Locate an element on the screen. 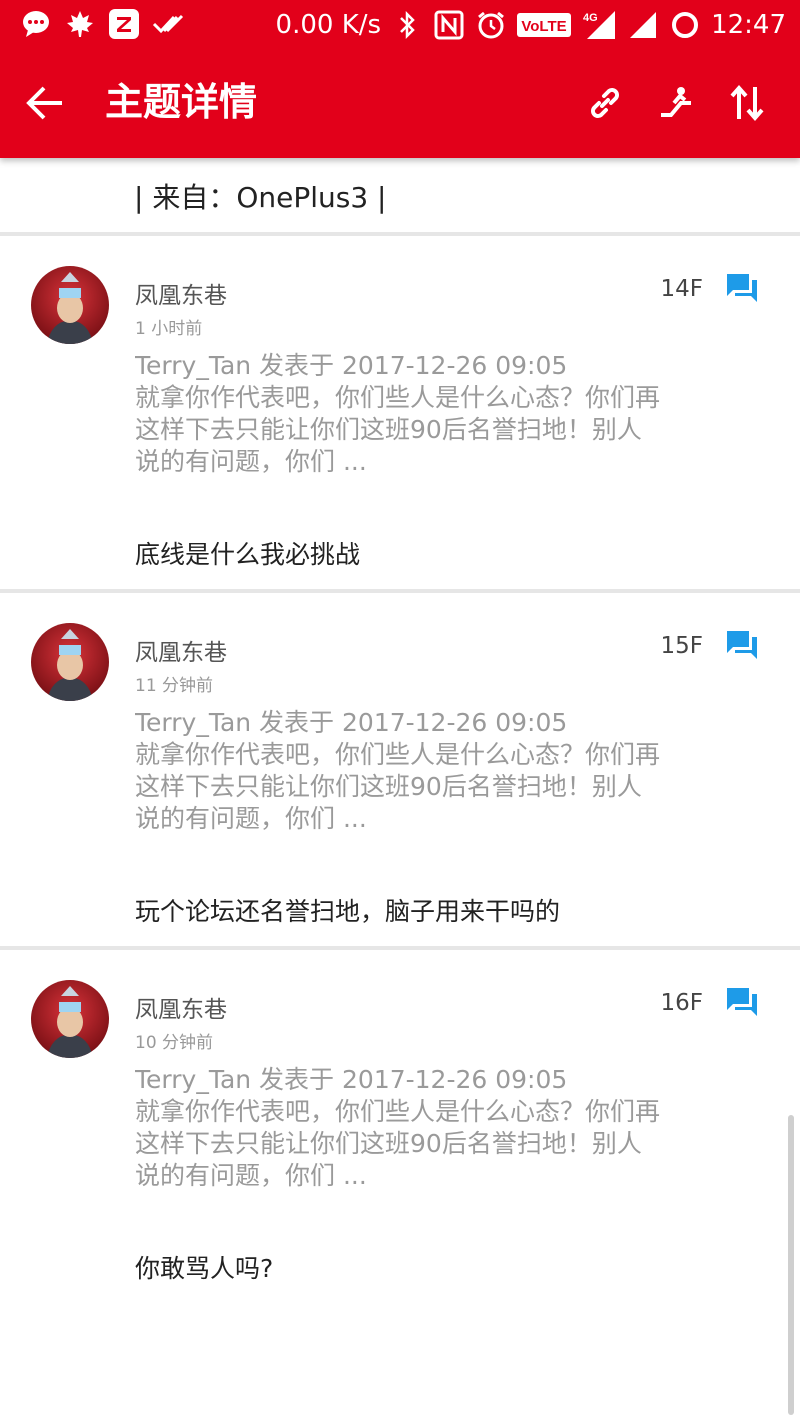 The image size is (800, 1422). sort-icon is located at coordinates (747, 103).